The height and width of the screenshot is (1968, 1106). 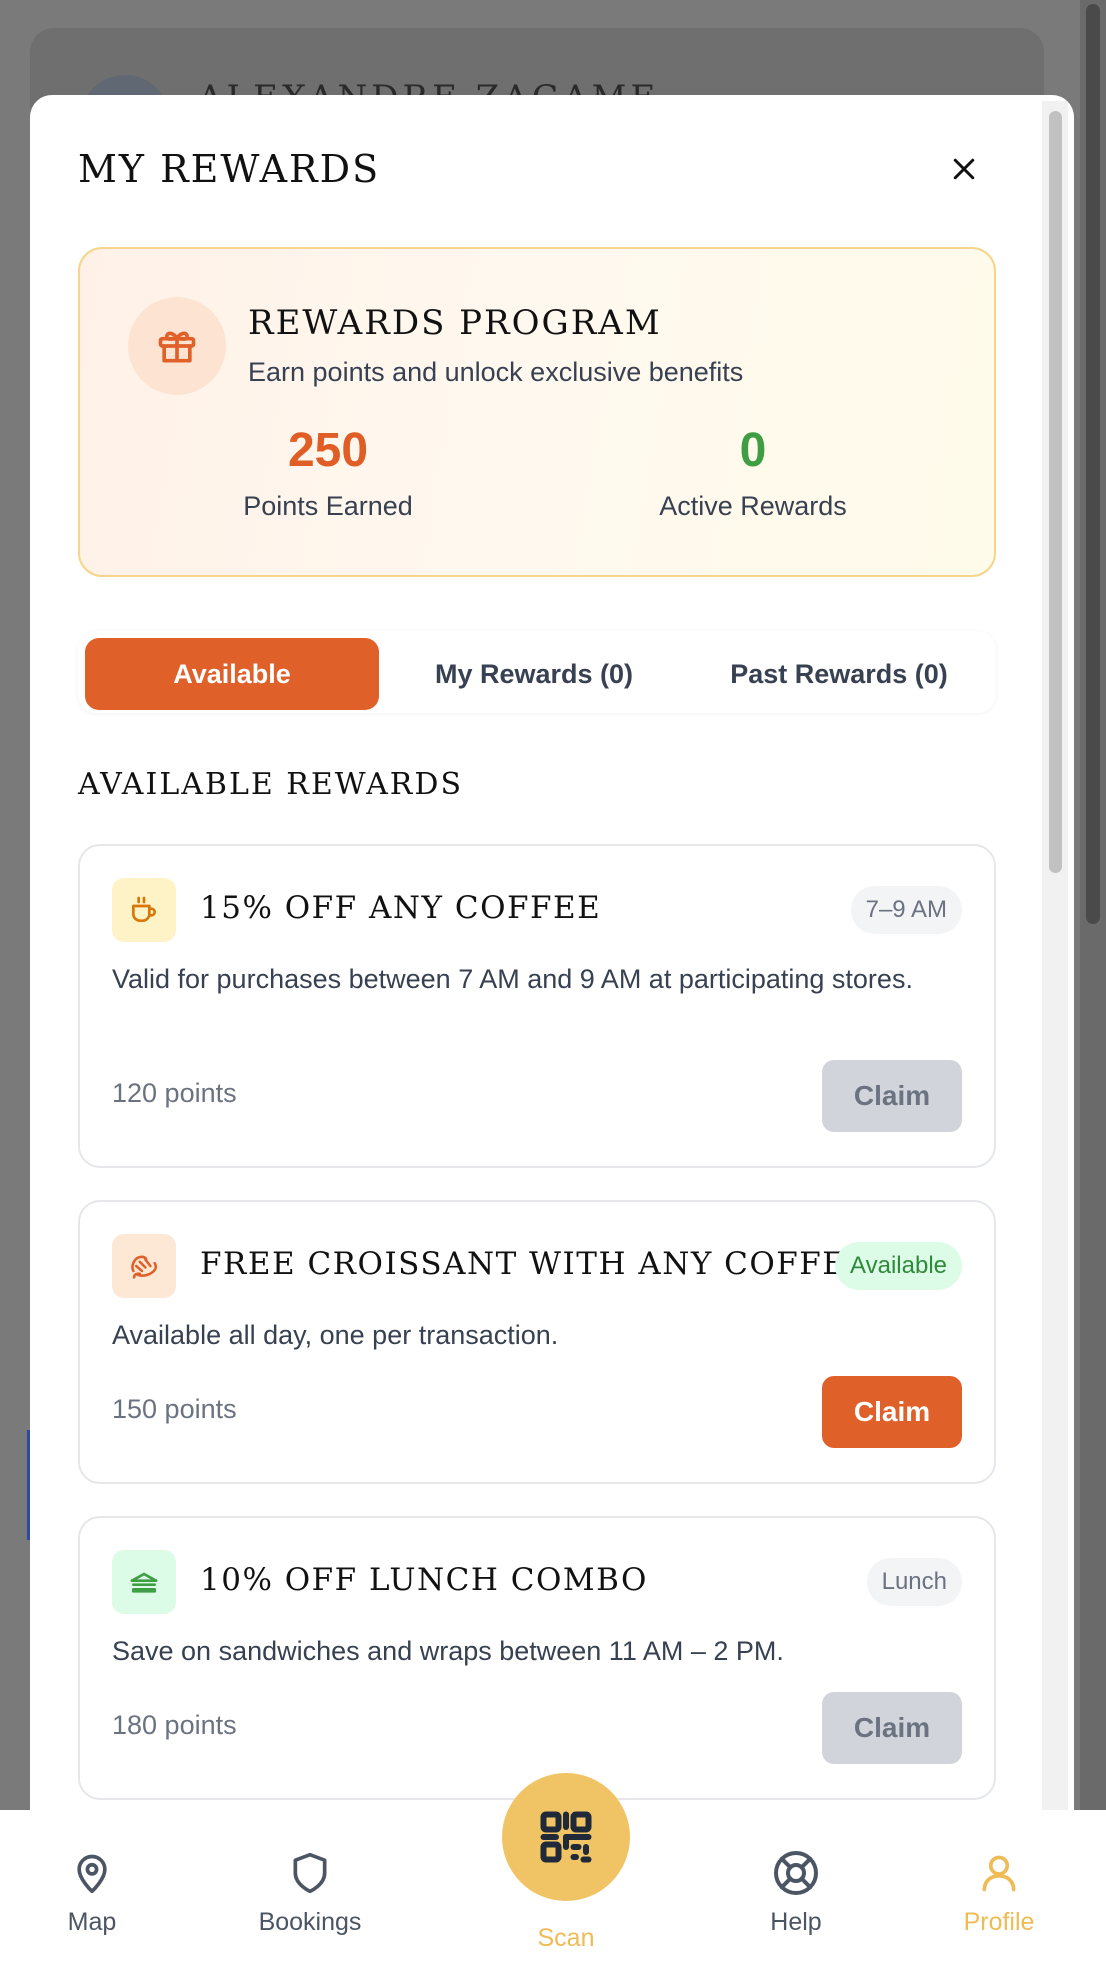 I want to click on nav-profile: Profile, so click(x=999, y=1891).